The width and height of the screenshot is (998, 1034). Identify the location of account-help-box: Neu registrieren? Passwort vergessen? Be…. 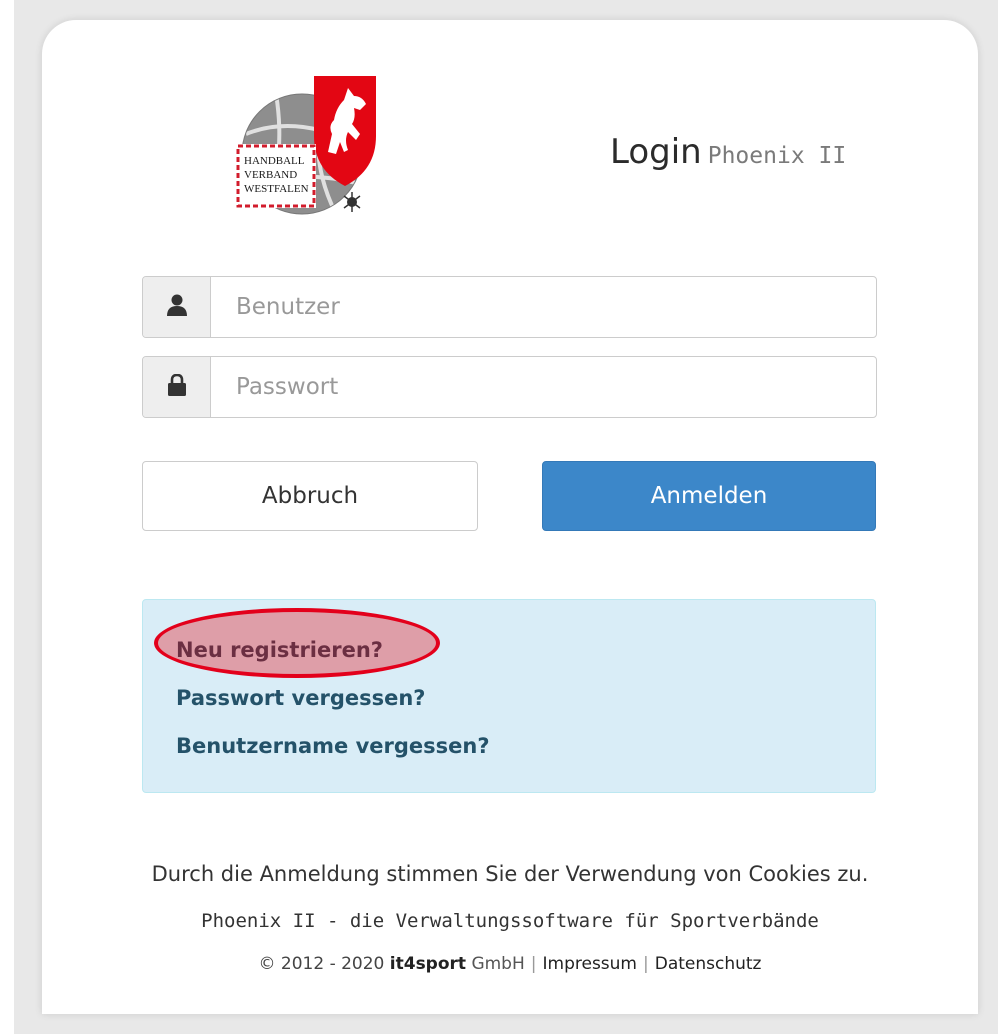
(509, 696).